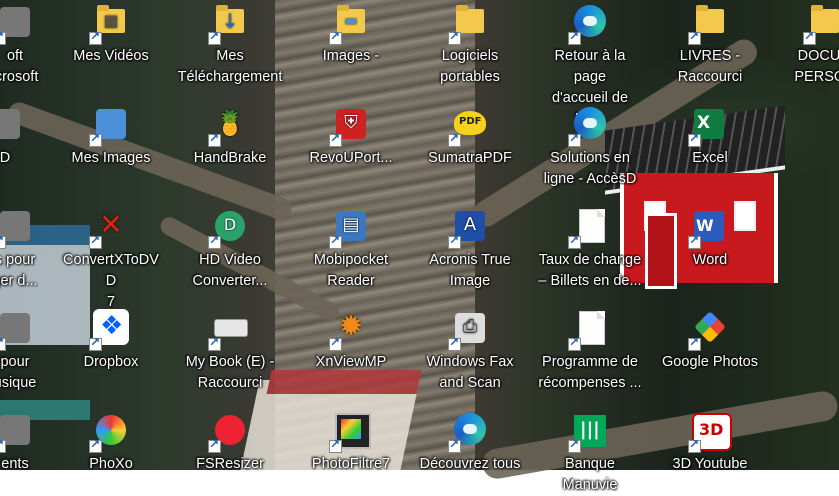  I want to click on video-folder-icon: ▦, so click(110, 24).